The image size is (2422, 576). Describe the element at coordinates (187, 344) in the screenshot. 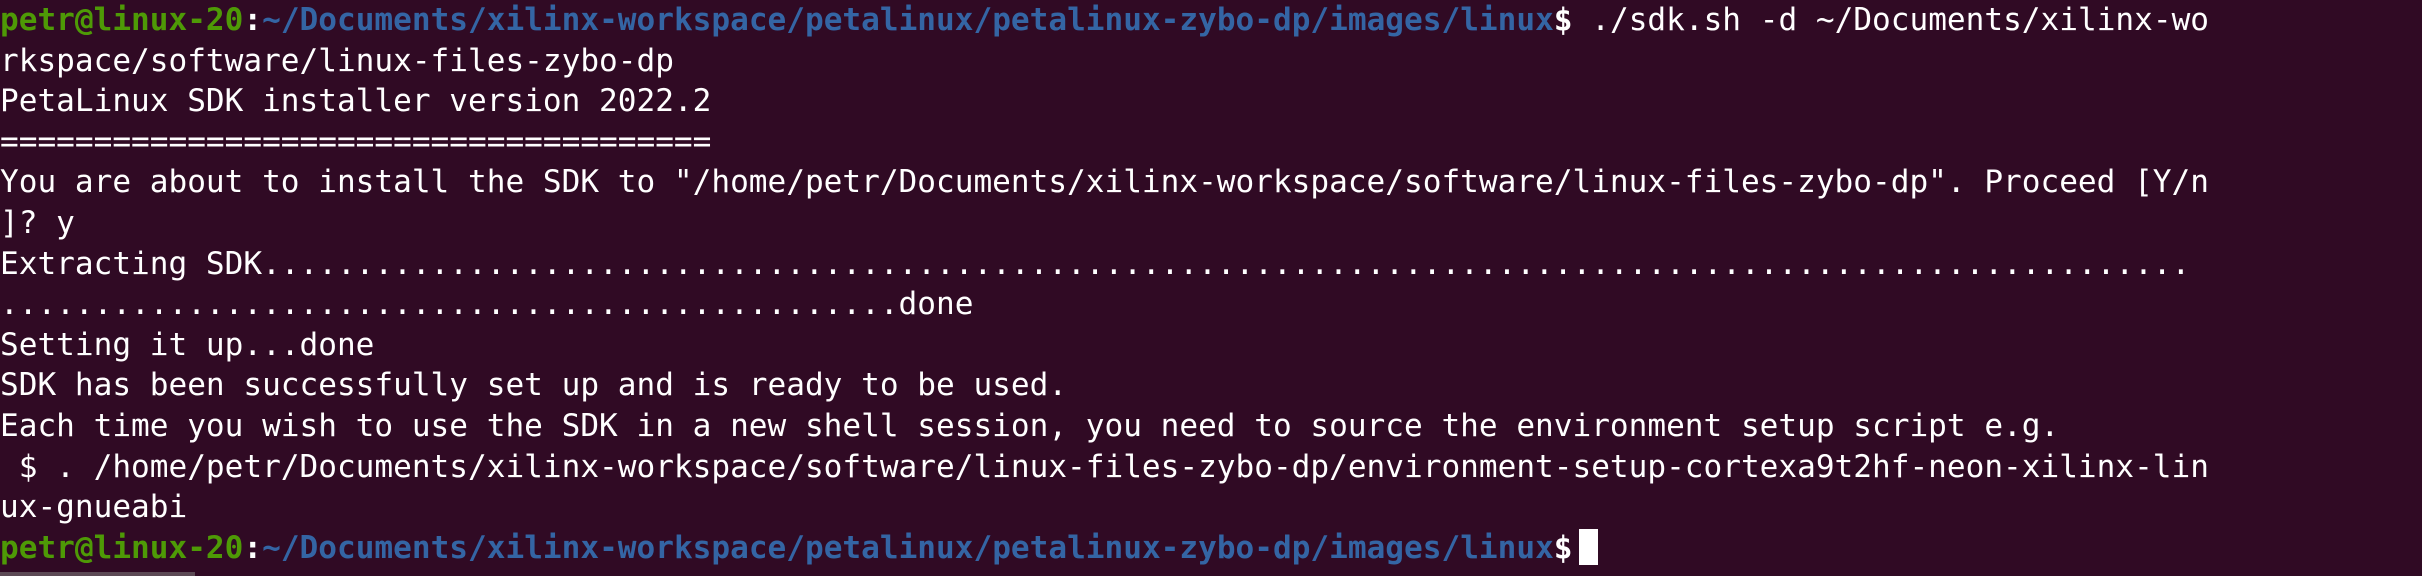

I see `output-line: Setting it up...done` at that location.